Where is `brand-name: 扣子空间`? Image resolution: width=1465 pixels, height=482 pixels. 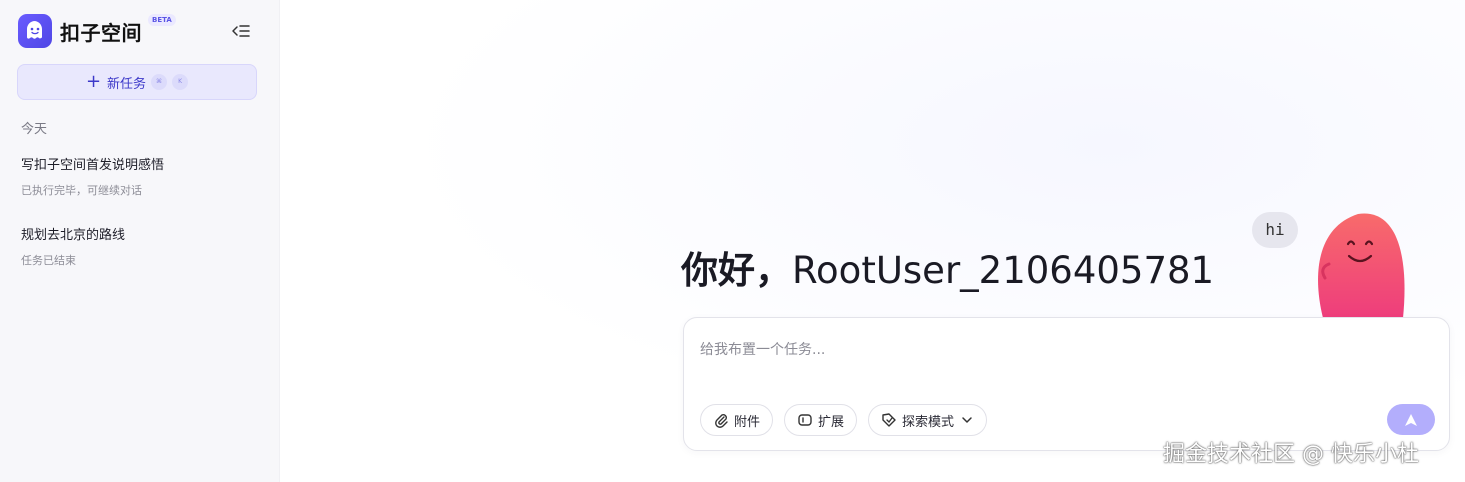
brand-name: 扣子空间 is located at coordinates (101, 32).